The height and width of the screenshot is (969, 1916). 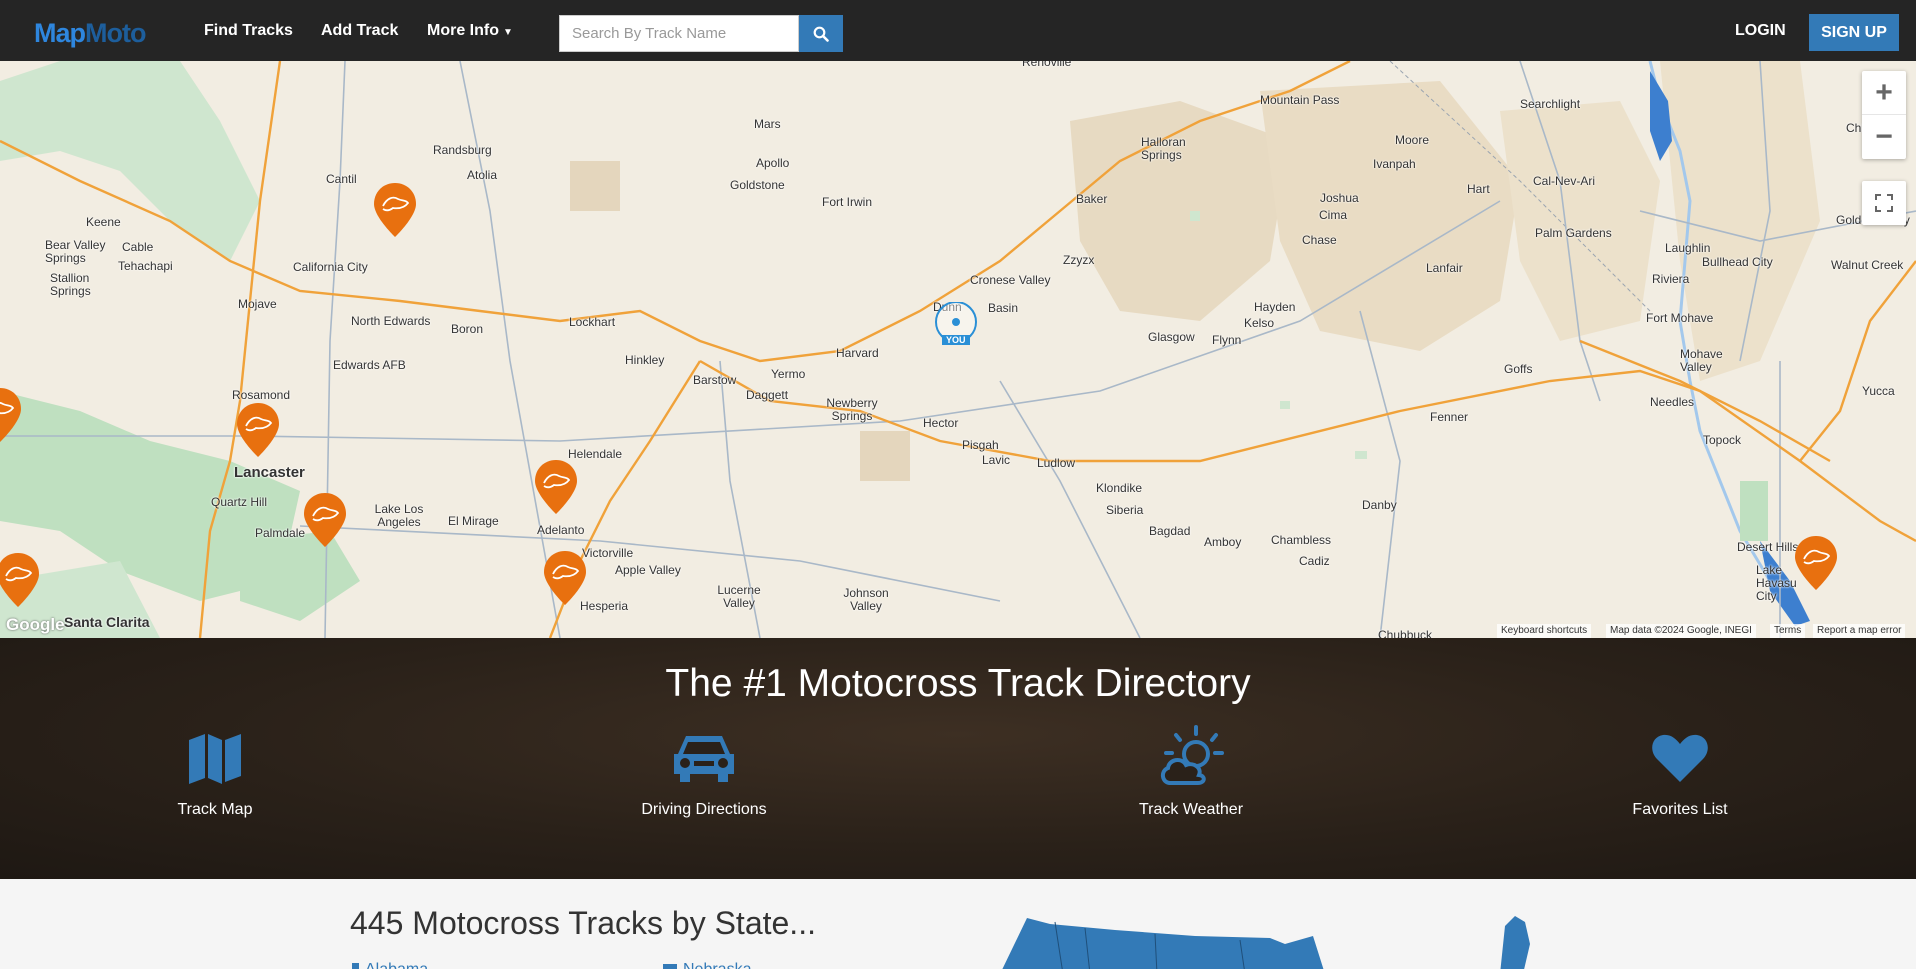 I want to click on place-label: Topock, so click(x=1722, y=440).